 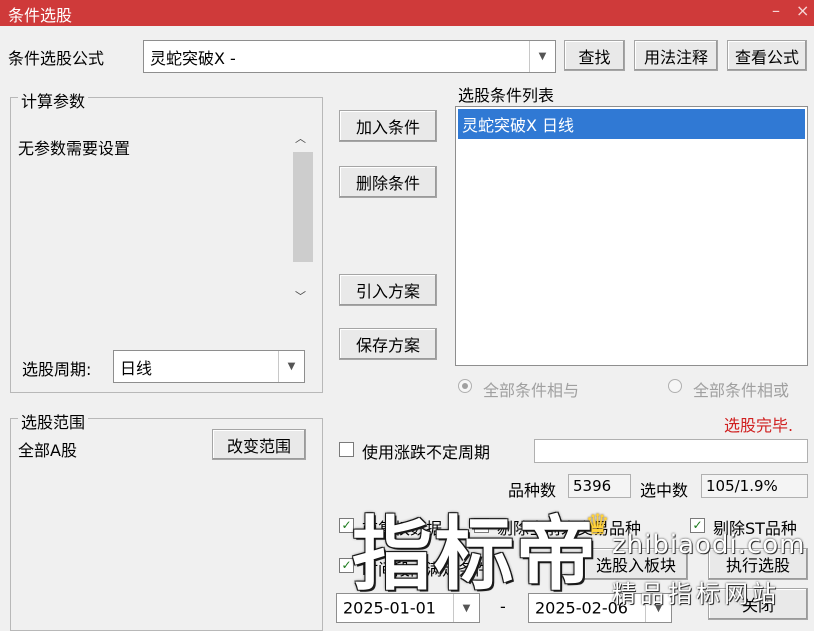 What do you see at coordinates (40, 15) in the screenshot?
I see `window-title: 条件选股` at bounding box center [40, 15].